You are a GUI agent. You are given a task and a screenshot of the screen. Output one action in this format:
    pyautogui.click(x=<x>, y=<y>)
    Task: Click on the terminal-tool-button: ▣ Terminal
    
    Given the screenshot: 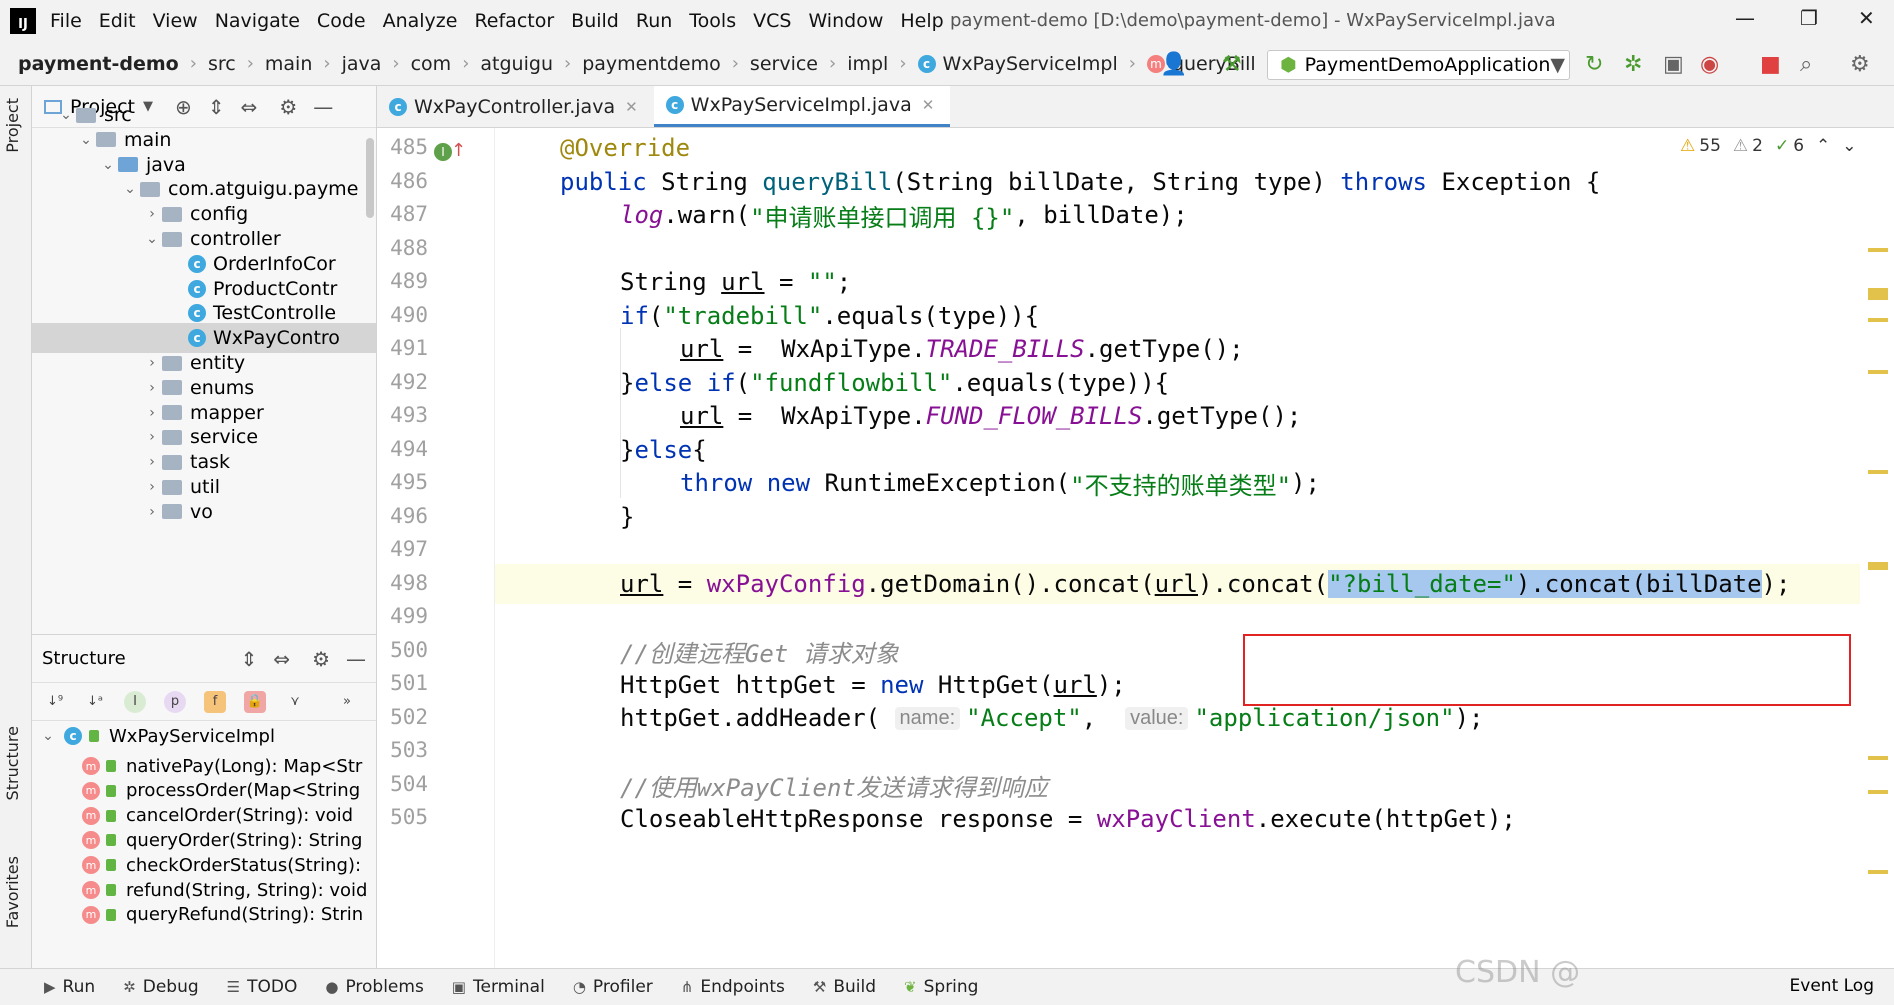 What is the action you would take?
    pyautogui.click(x=498, y=987)
    